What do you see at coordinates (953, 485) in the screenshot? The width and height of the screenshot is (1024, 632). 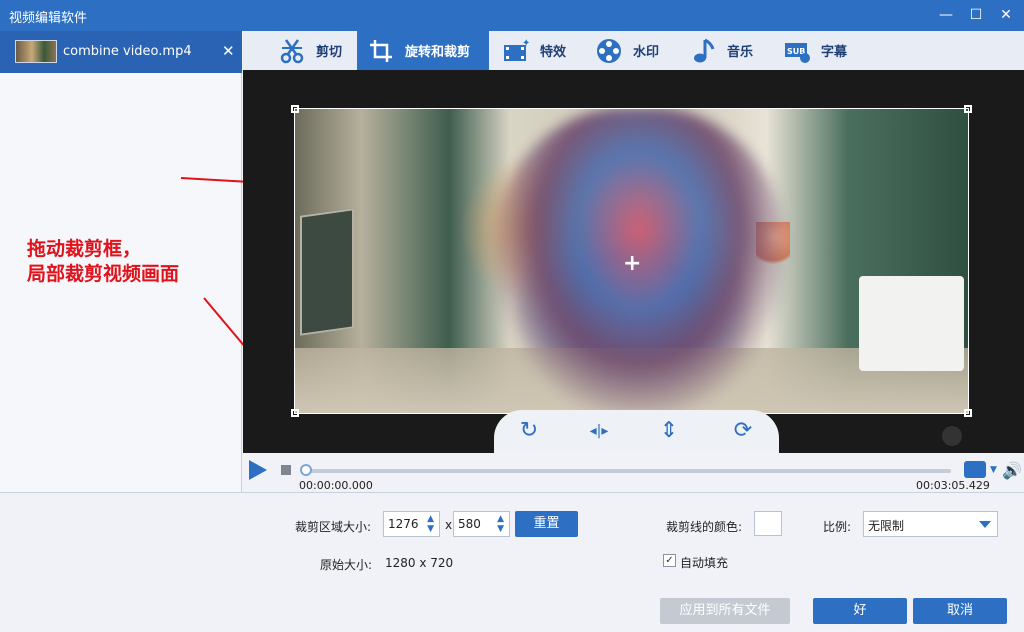 I see `total-time: 00:03:05.429` at bounding box center [953, 485].